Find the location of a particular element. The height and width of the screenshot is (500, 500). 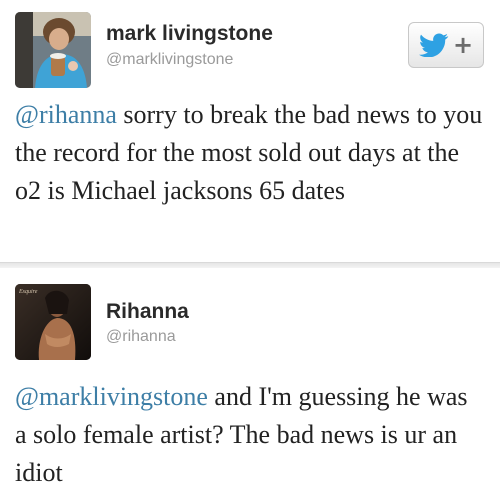

mention-link: @rihanna is located at coordinates (66, 114).